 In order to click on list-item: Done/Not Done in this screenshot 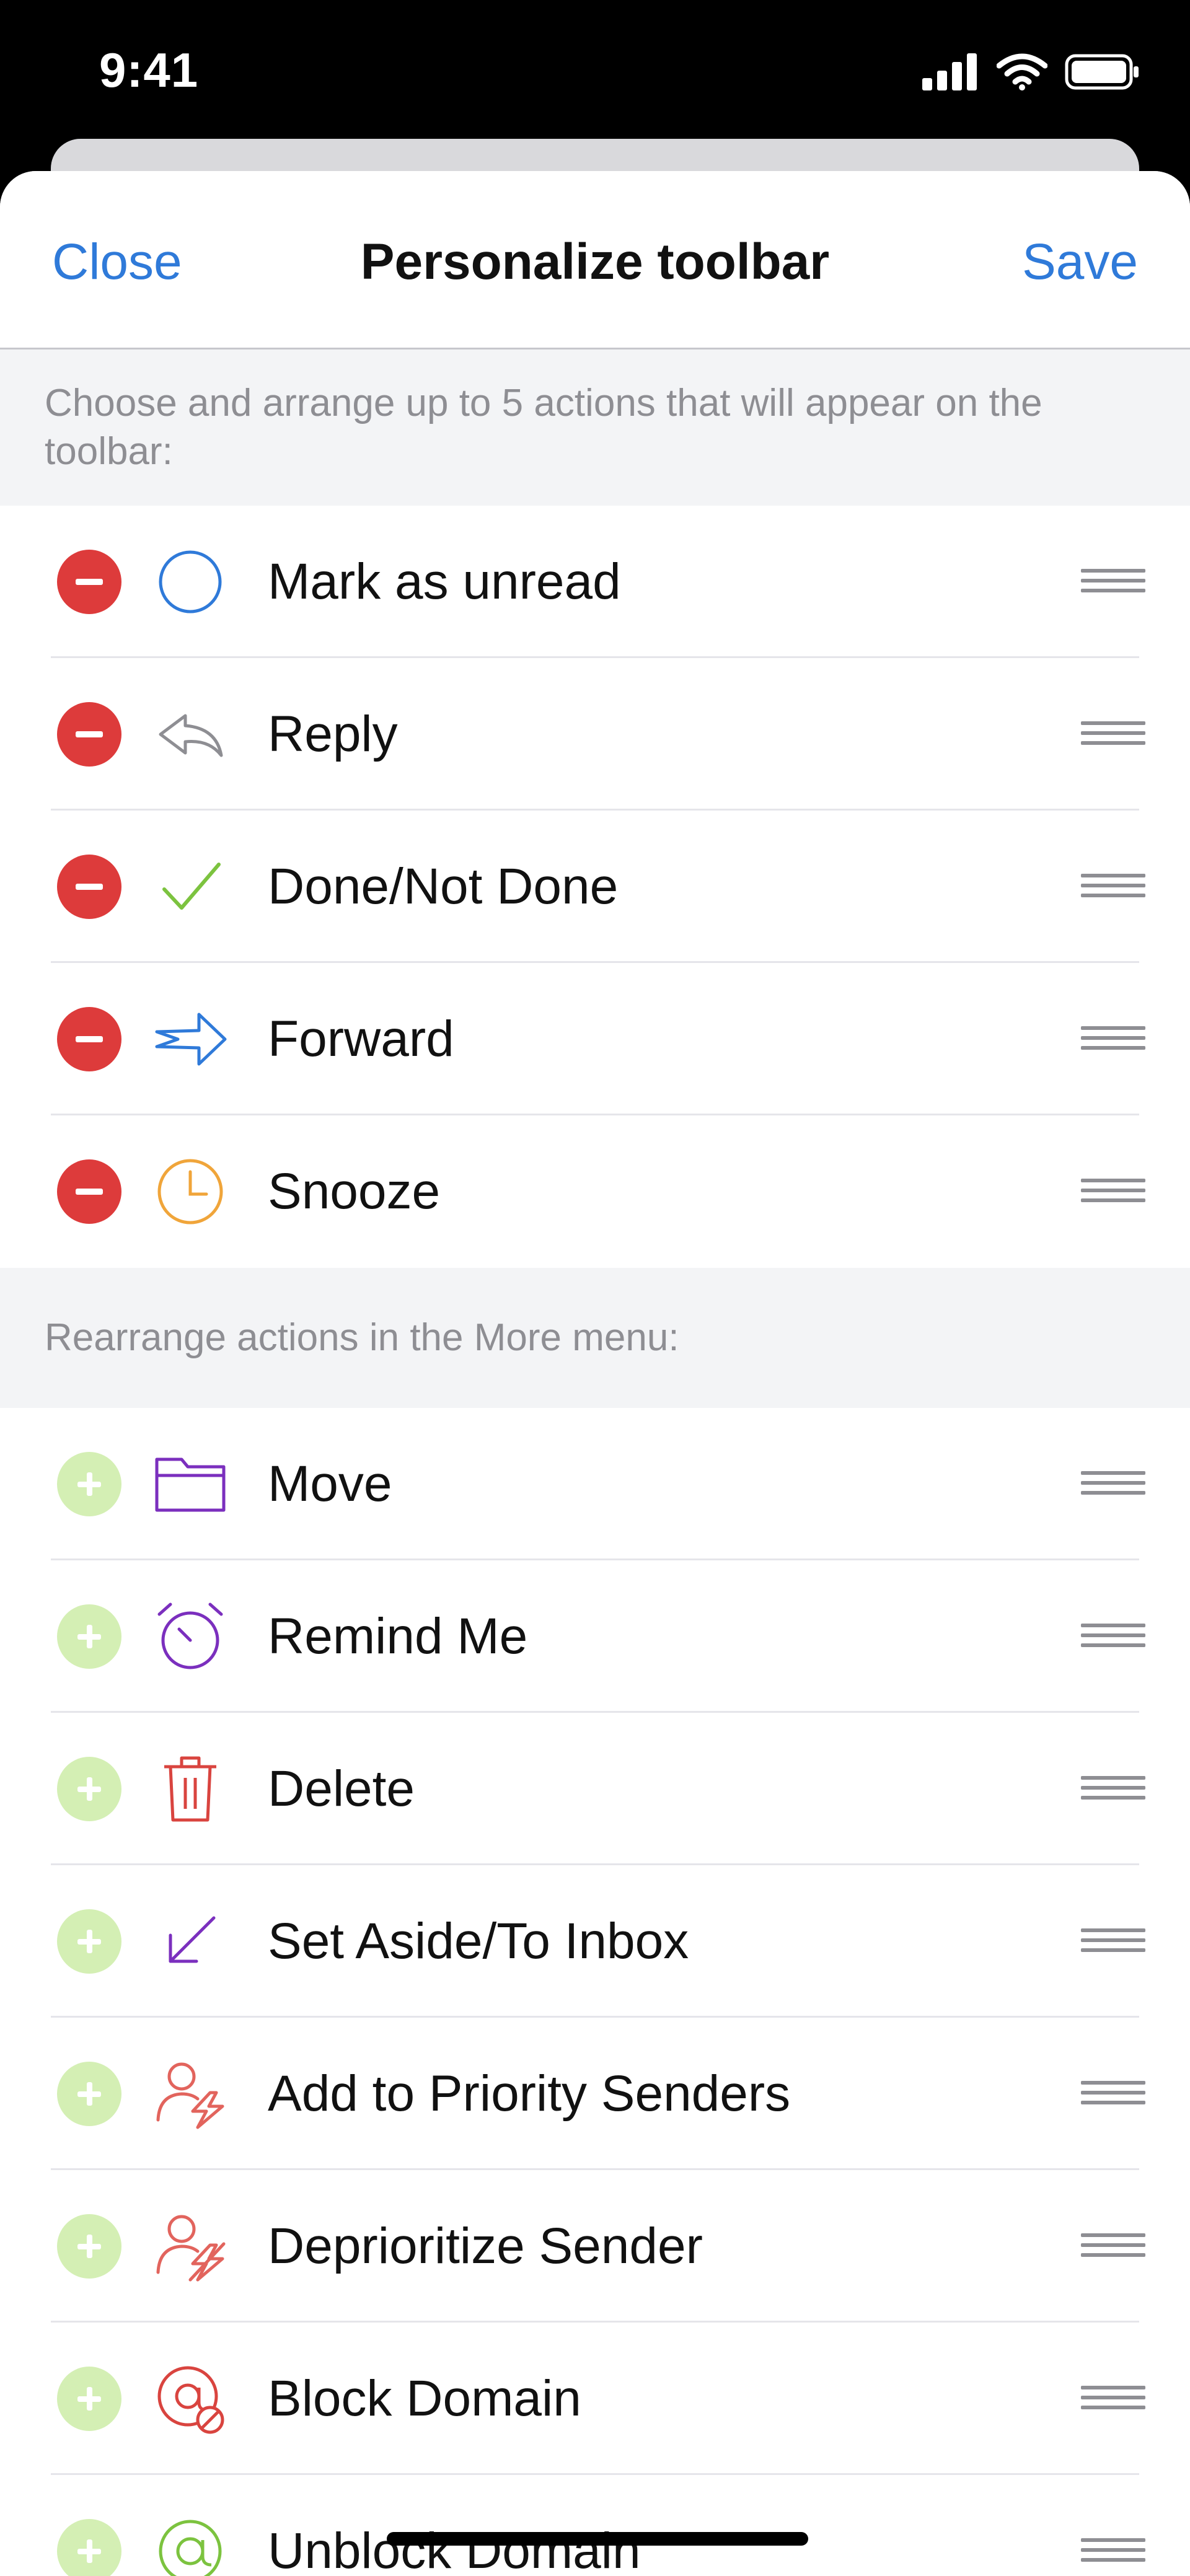, I will do `click(595, 887)`.